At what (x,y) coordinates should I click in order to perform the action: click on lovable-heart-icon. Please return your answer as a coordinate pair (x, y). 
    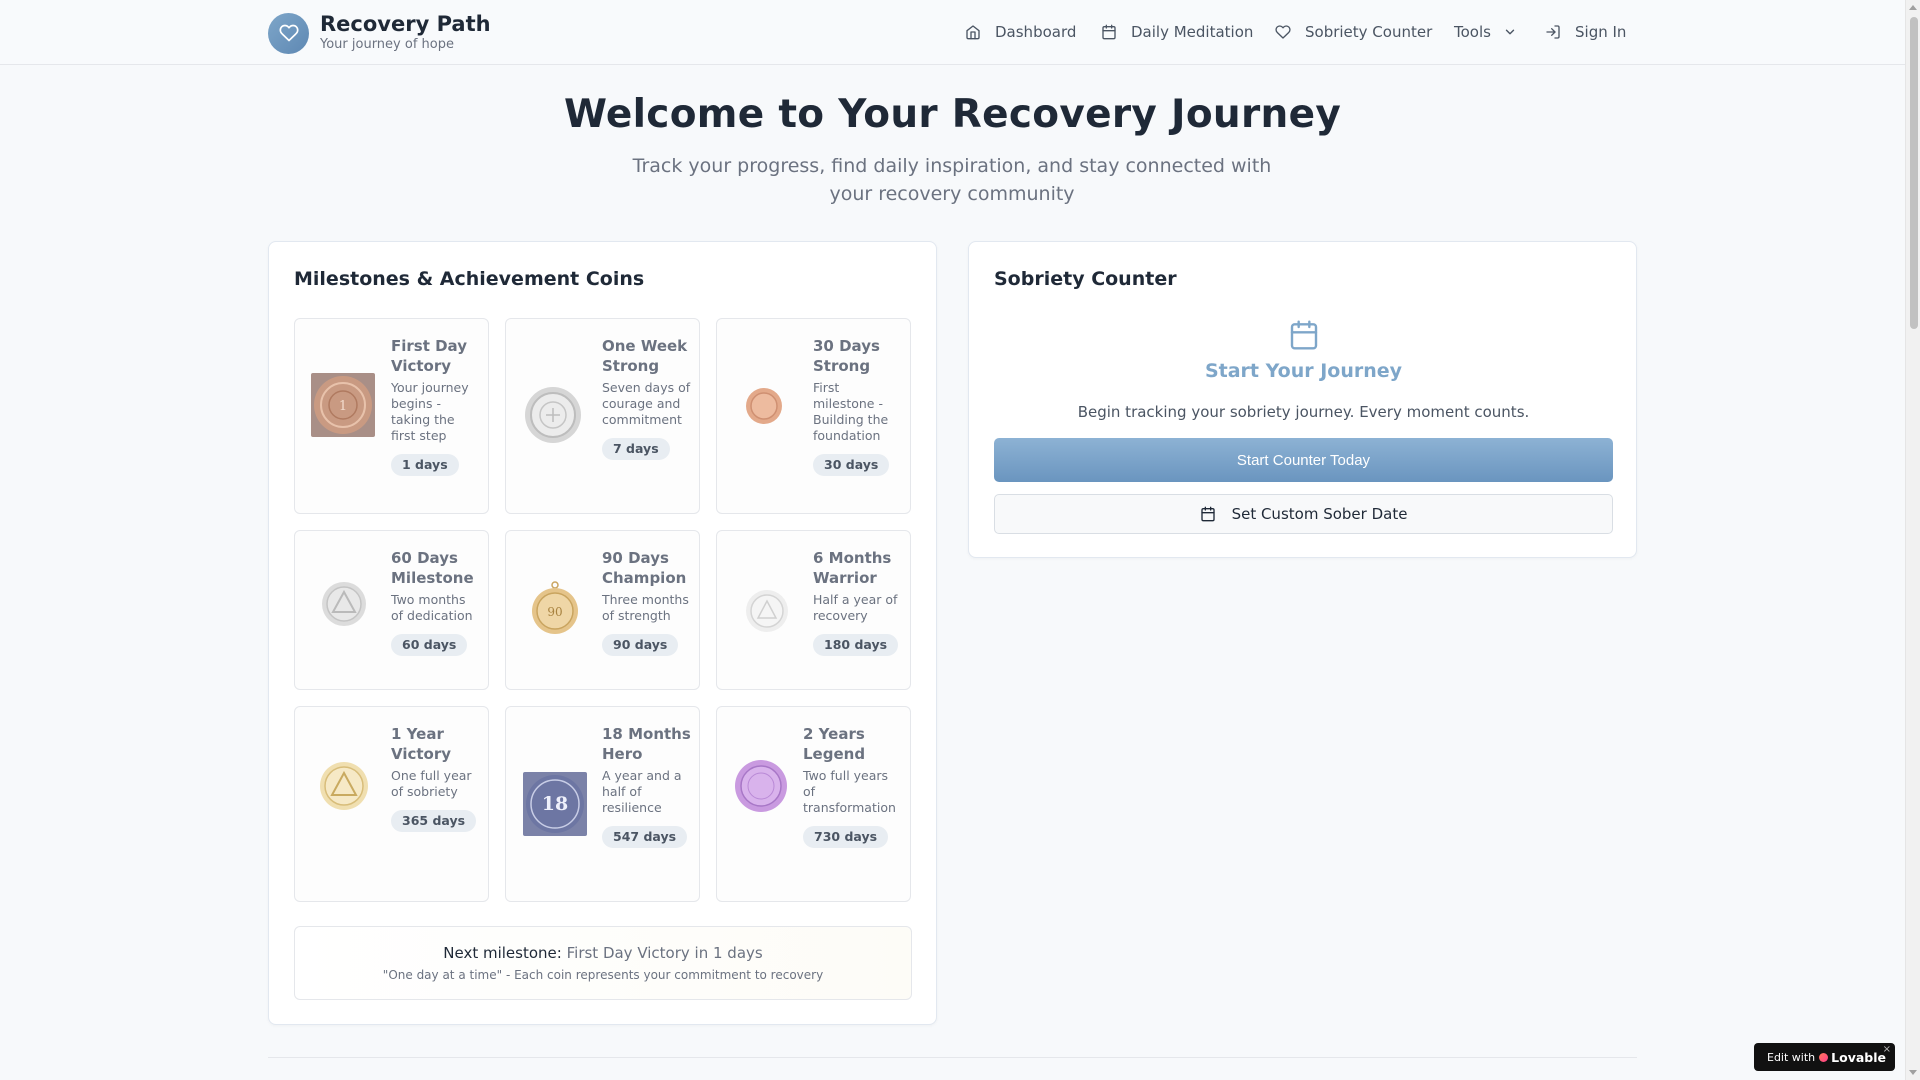
    Looking at the image, I should click on (1824, 1057).